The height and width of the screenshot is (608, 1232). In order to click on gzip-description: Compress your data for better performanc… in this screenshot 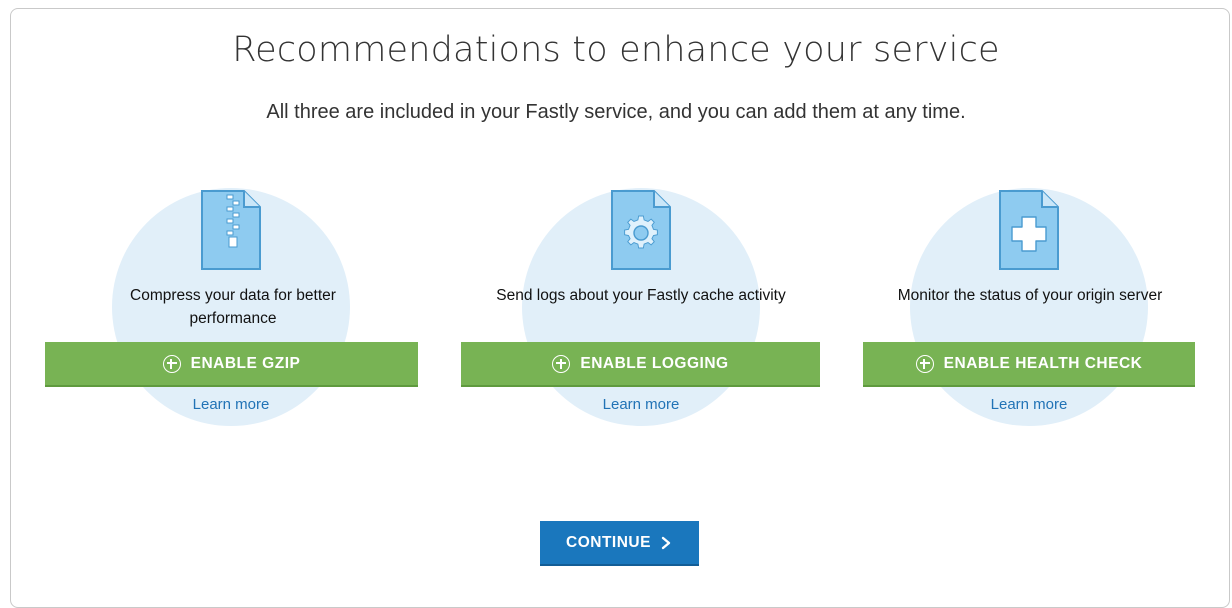, I will do `click(233, 307)`.